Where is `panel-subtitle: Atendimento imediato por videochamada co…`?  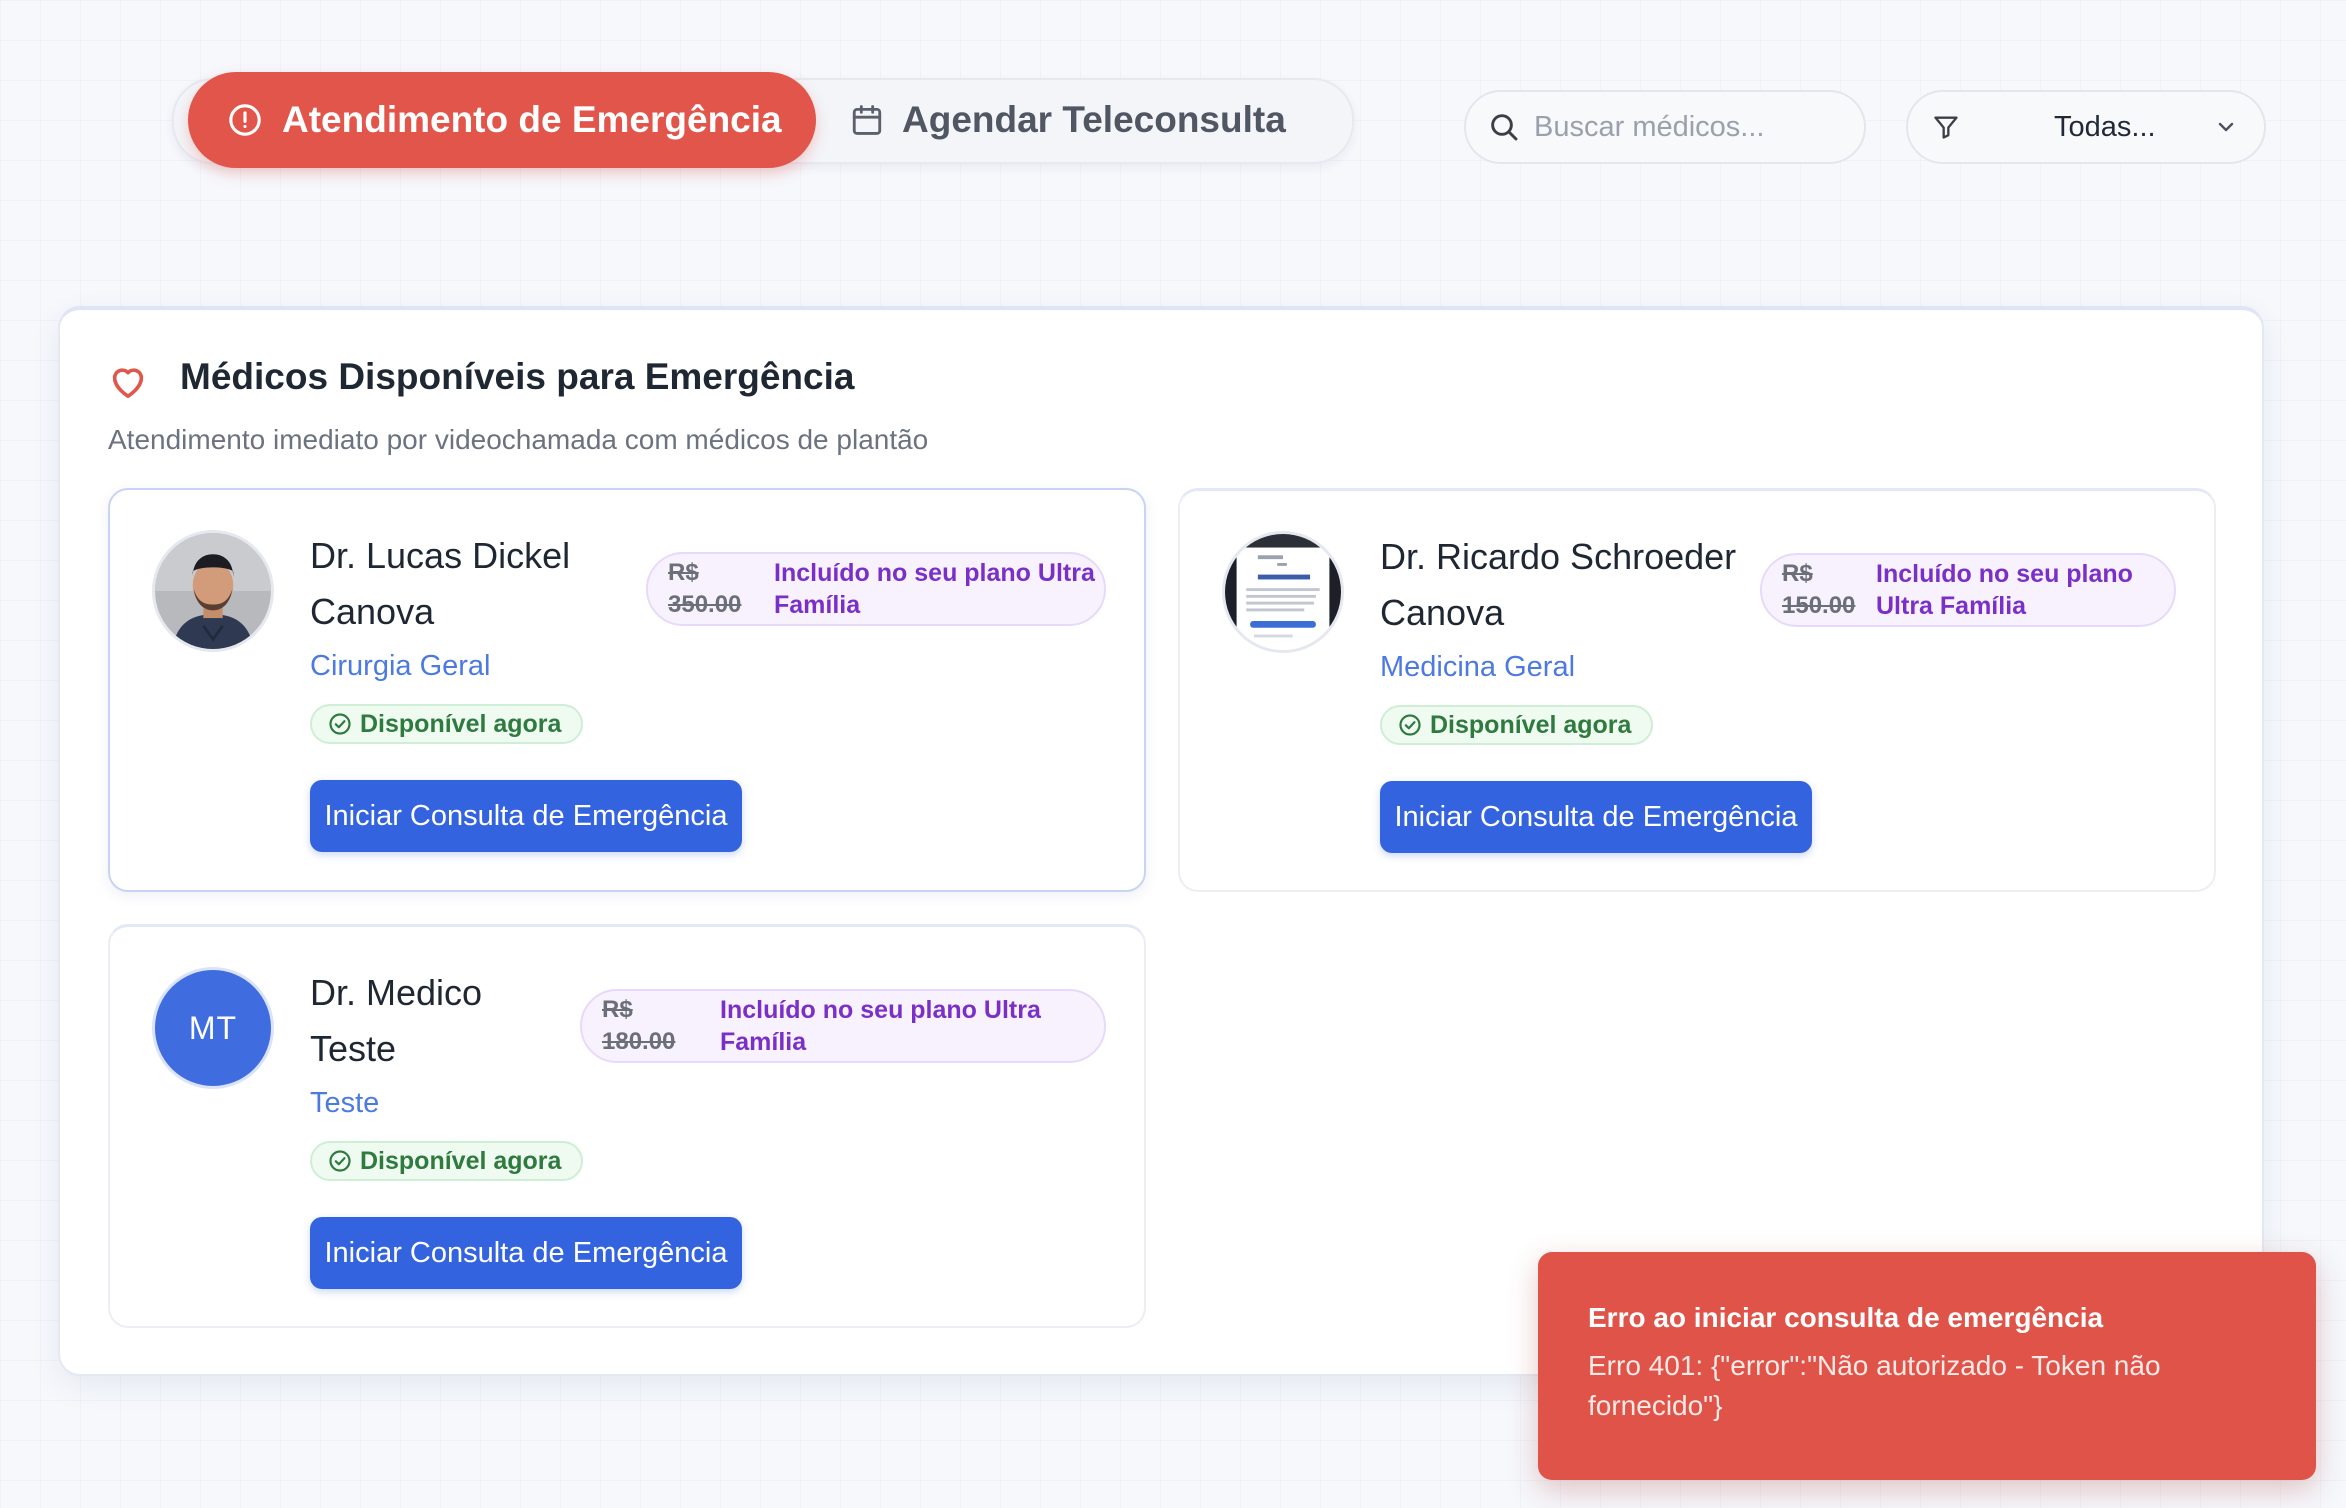 panel-subtitle: Atendimento imediato por videochamada co… is located at coordinates (518, 439).